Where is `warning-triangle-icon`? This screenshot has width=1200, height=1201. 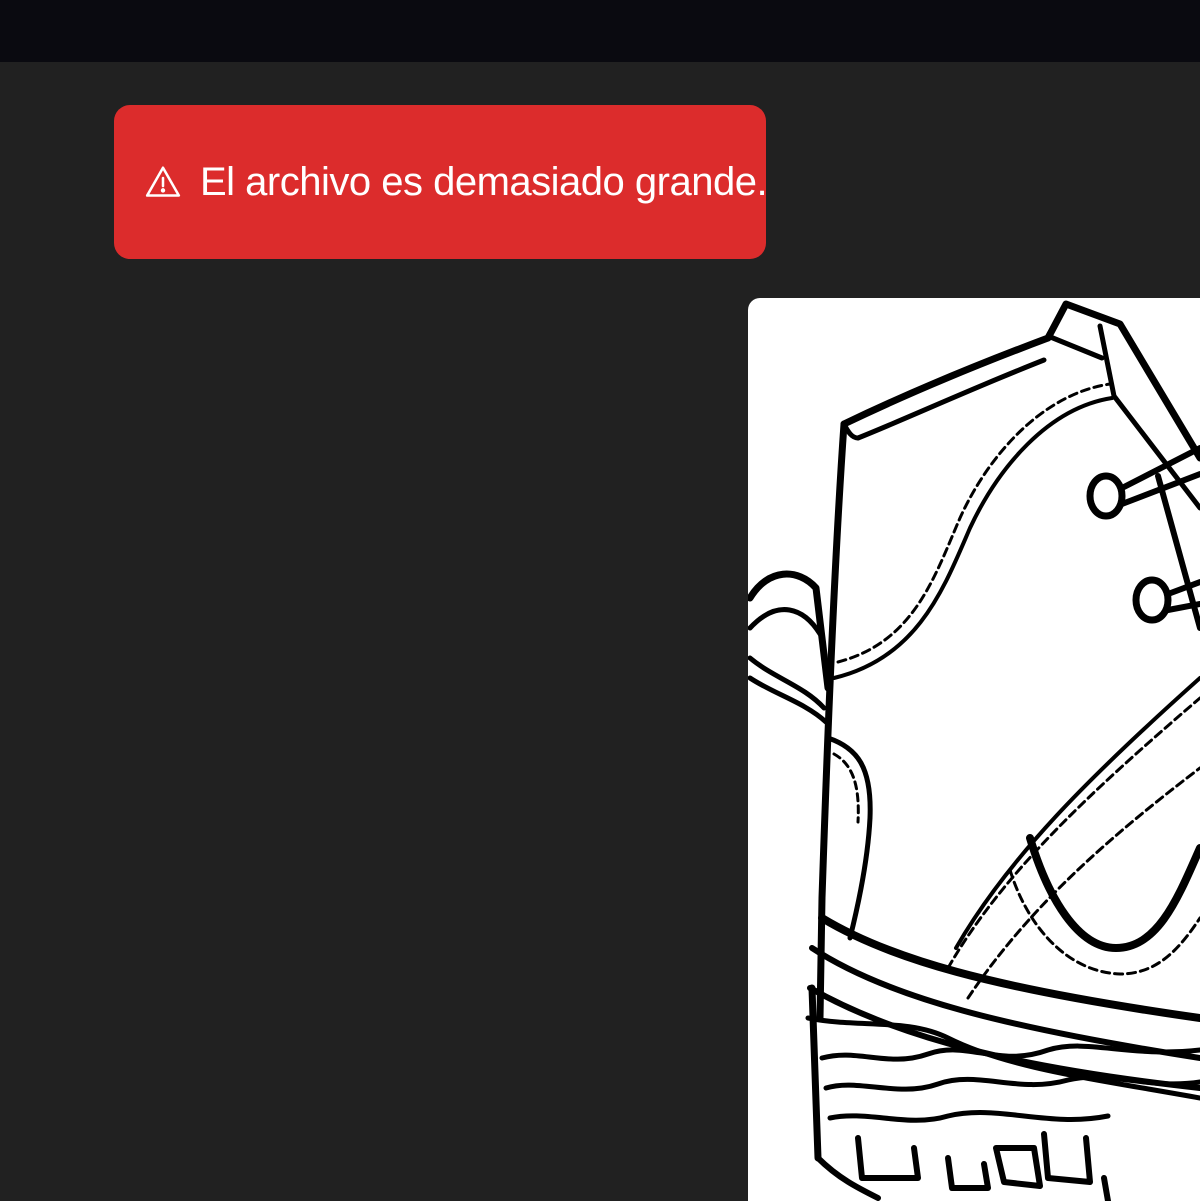 warning-triangle-icon is located at coordinates (163, 181).